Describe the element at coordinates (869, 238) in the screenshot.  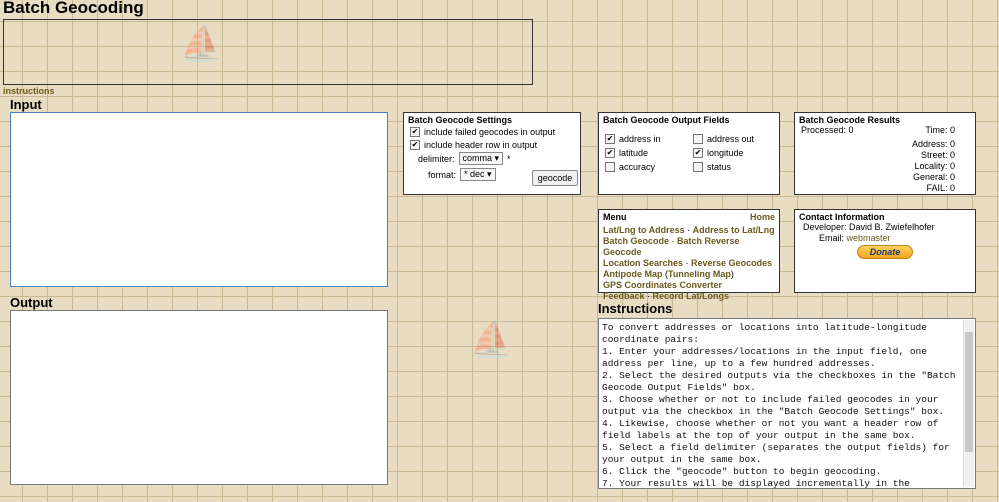
I see `email-link: webmaster` at that location.